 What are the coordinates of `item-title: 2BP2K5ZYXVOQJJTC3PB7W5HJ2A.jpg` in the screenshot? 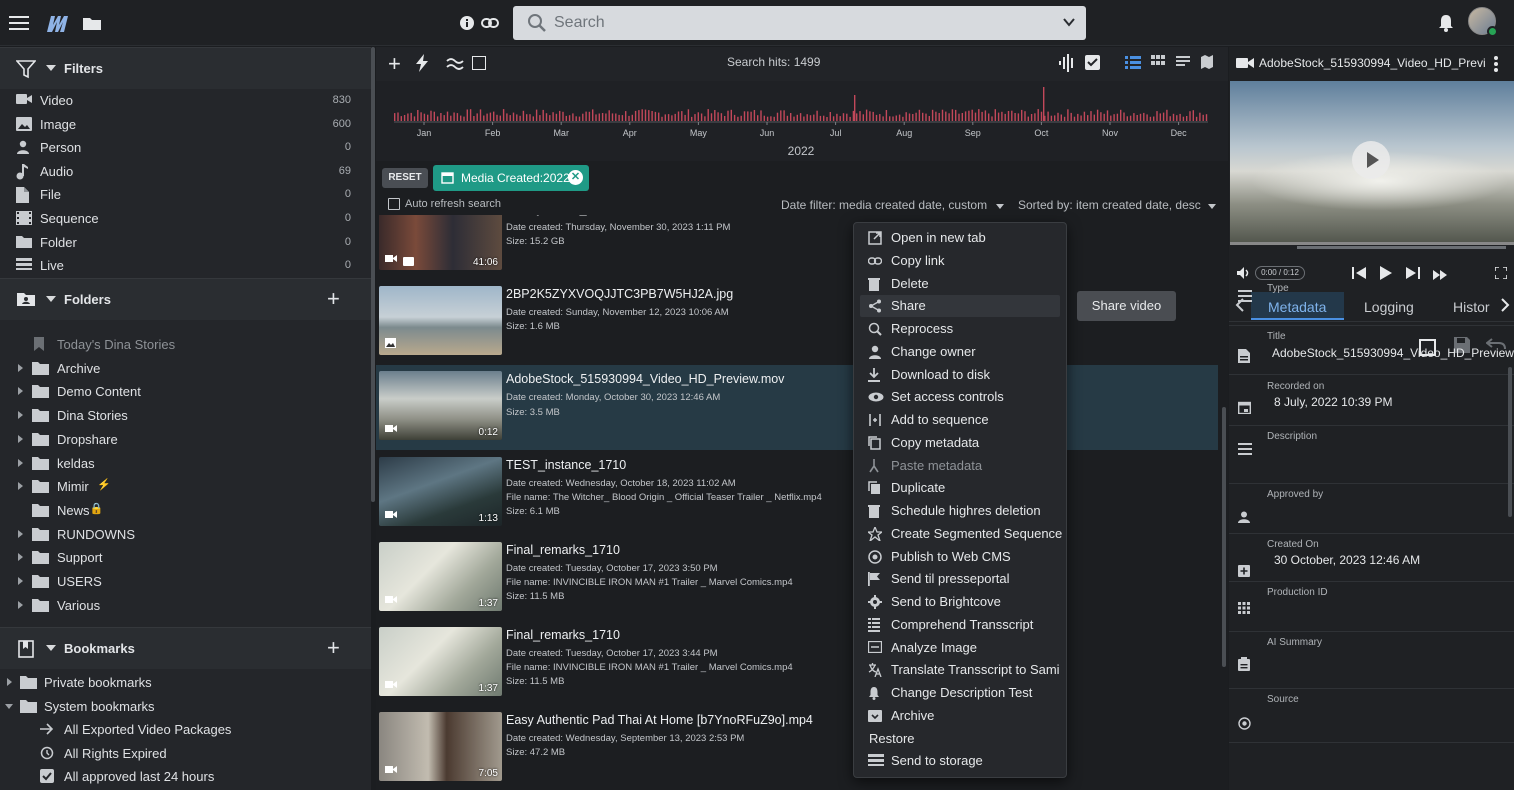 It's located at (619, 294).